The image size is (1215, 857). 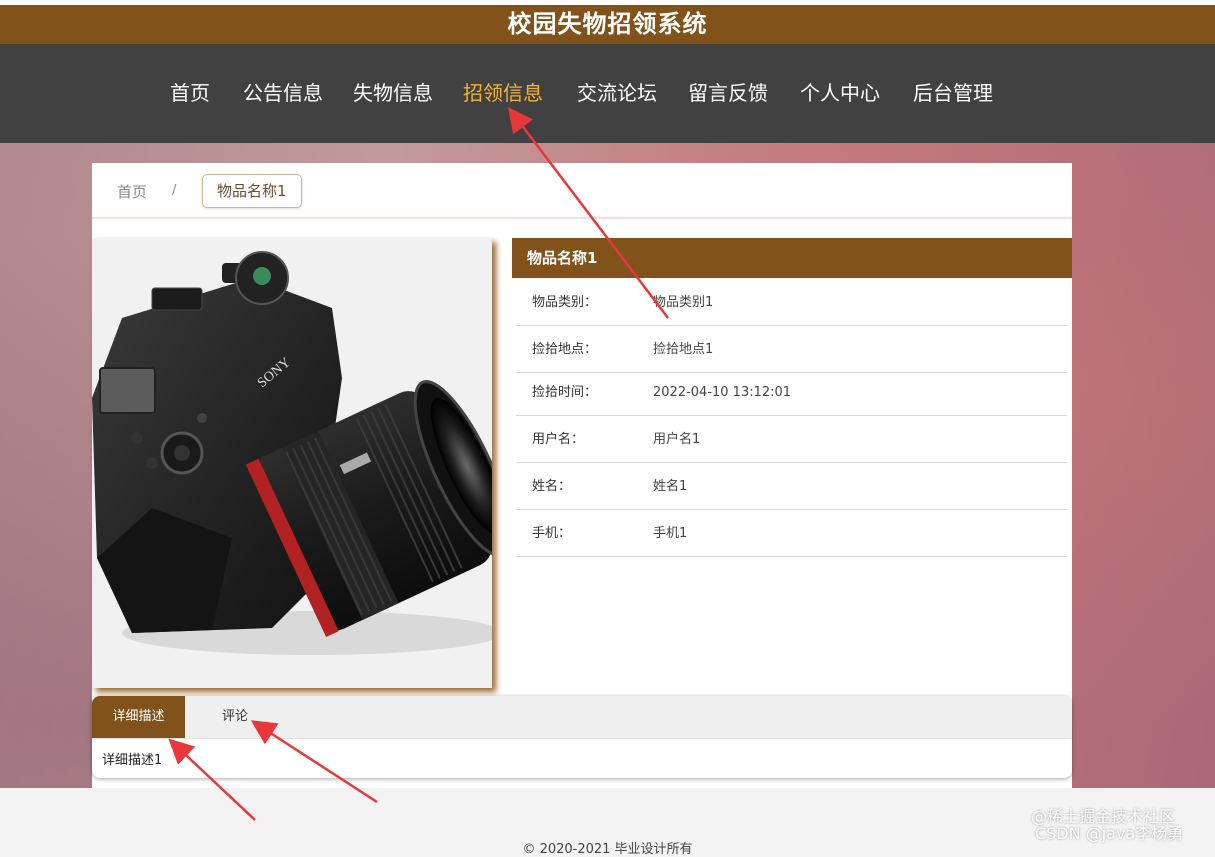 I want to click on info-row-time: 捡拾时间： 2022-04-10 13:12:01, so click(x=791, y=393).